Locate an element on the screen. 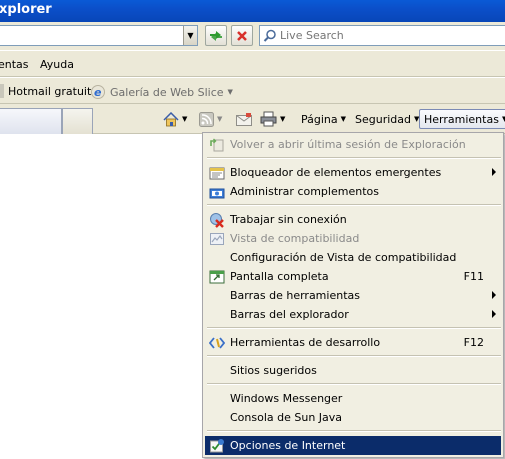  refresh-icon is located at coordinates (216, 35).